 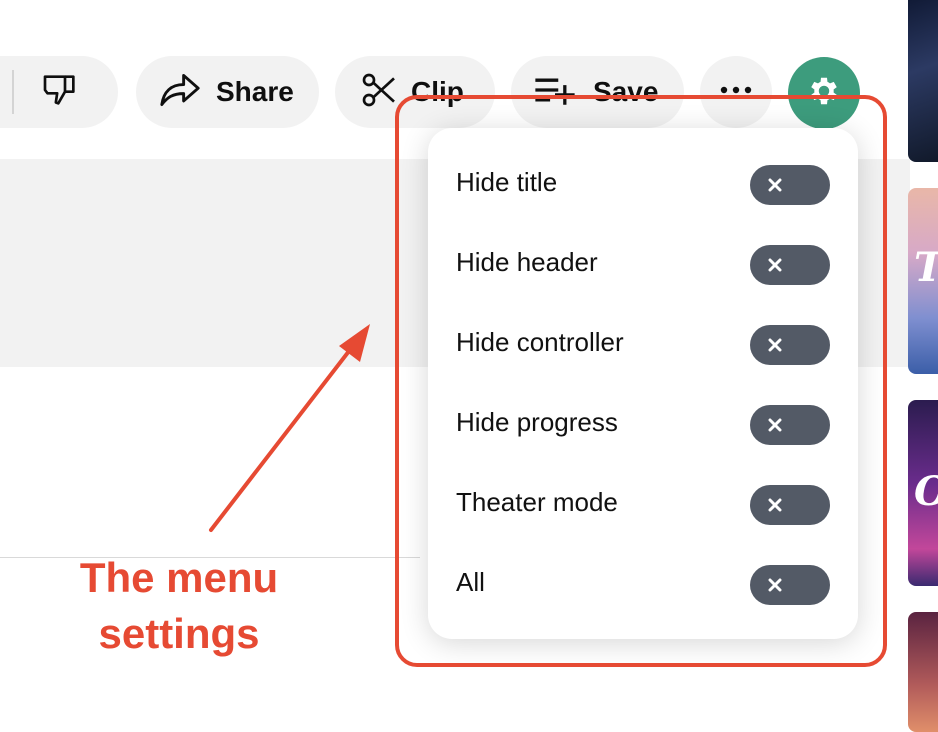 What do you see at coordinates (643, 263) in the screenshot?
I see `menu-item-hide-header: Hide header` at bounding box center [643, 263].